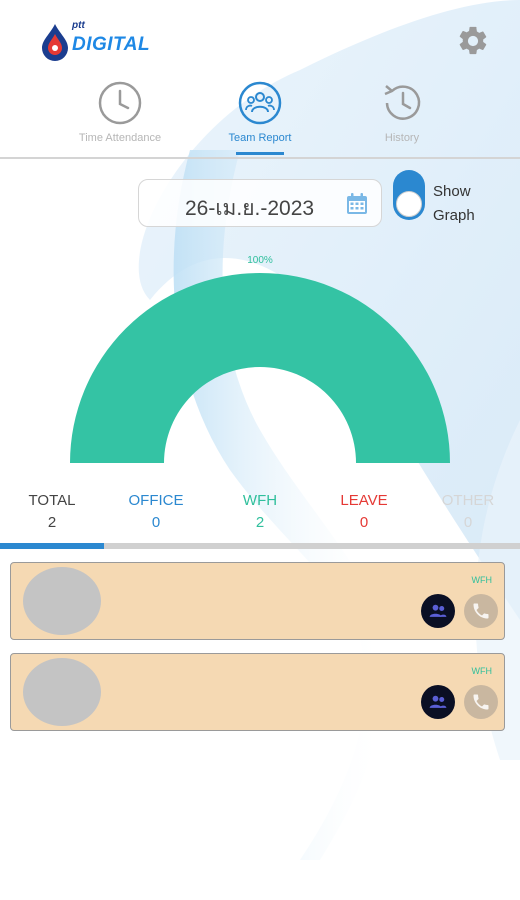 Image resolution: width=520 pixels, height=900 pixels. Describe the element at coordinates (260, 138) in the screenshot. I see `tab-label: Team Report` at that location.